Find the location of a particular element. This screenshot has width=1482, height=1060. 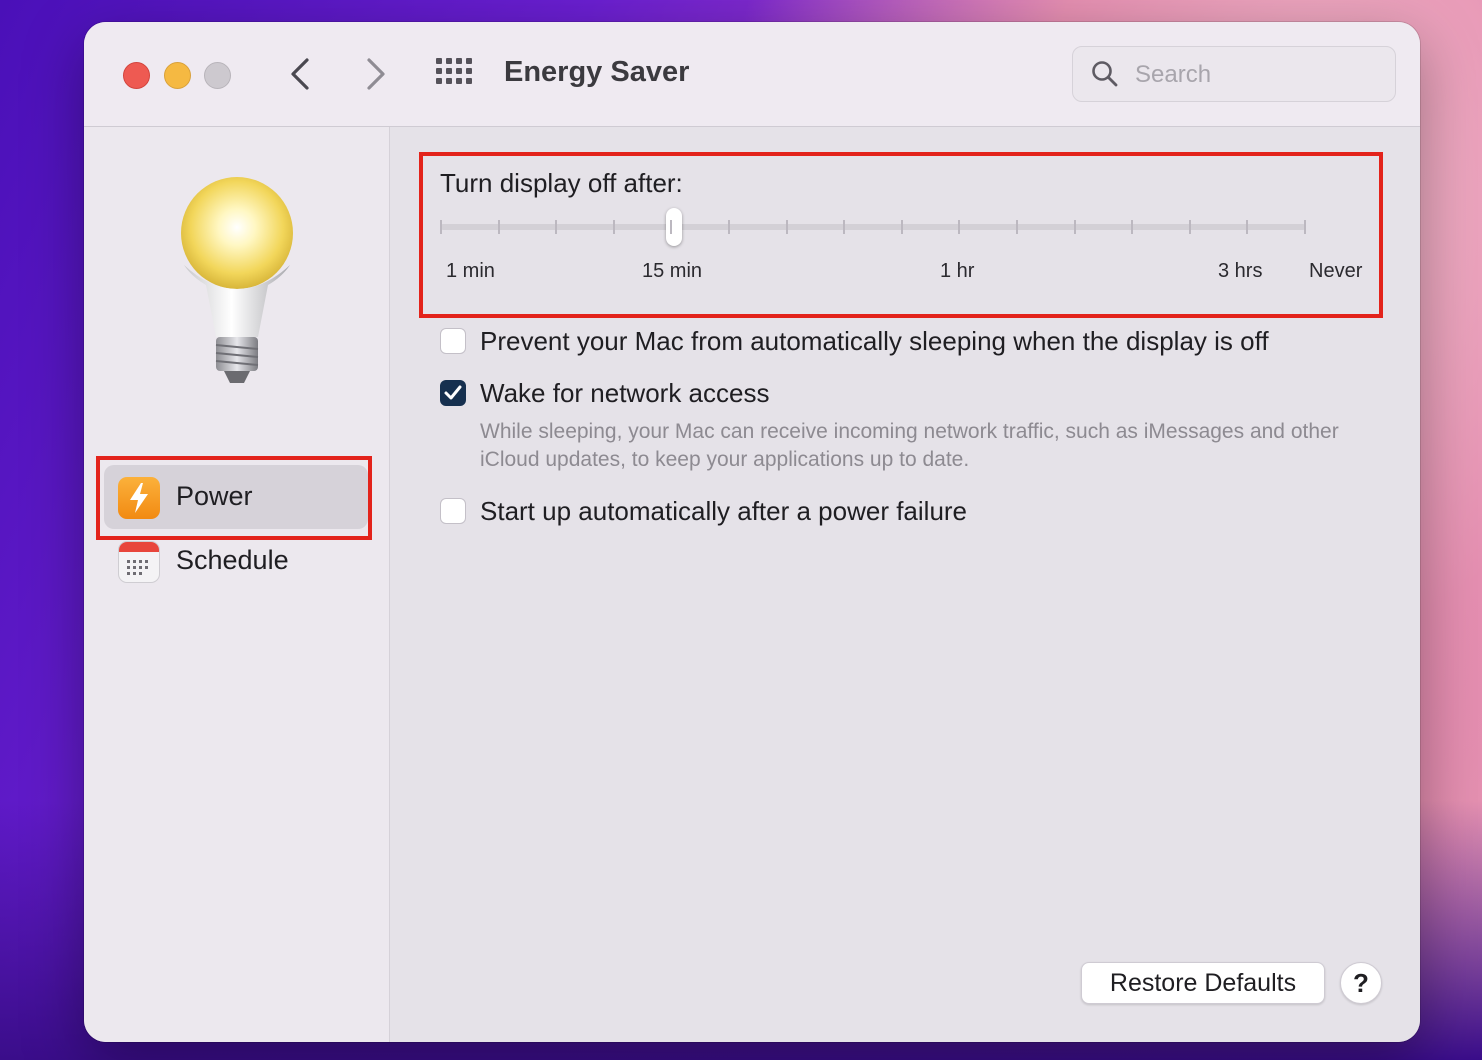

chevron-left-icon is located at coordinates (300, 74).